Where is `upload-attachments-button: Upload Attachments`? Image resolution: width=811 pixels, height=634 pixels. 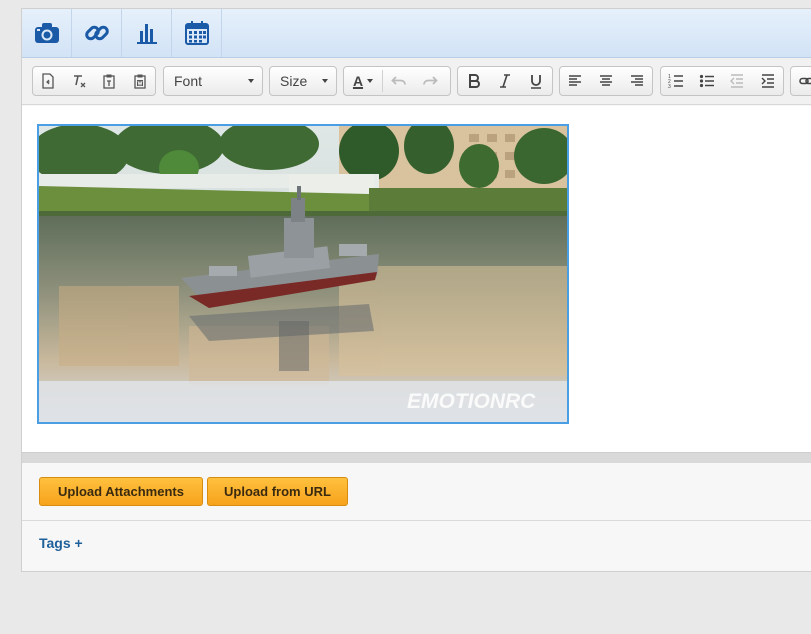
upload-attachments-button: Upload Attachments is located at coordinates (121, 491).